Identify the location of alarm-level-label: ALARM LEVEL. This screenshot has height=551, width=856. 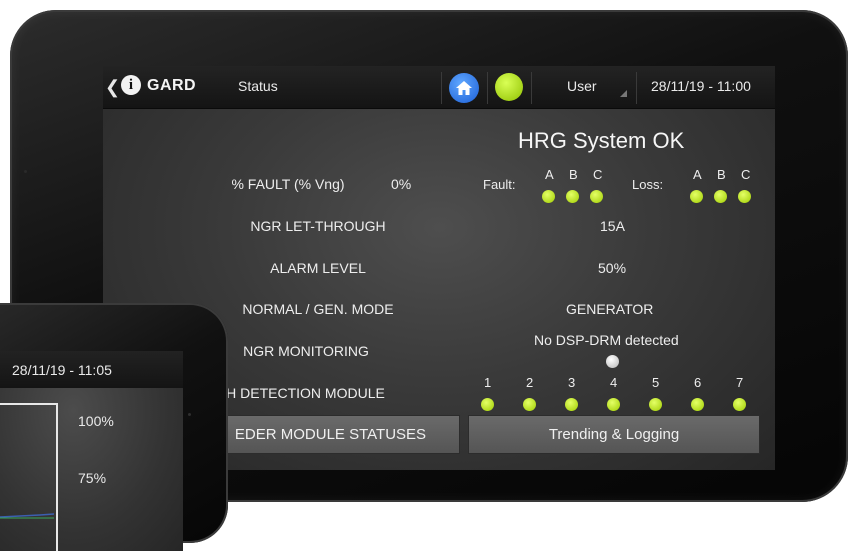
(318, 268).